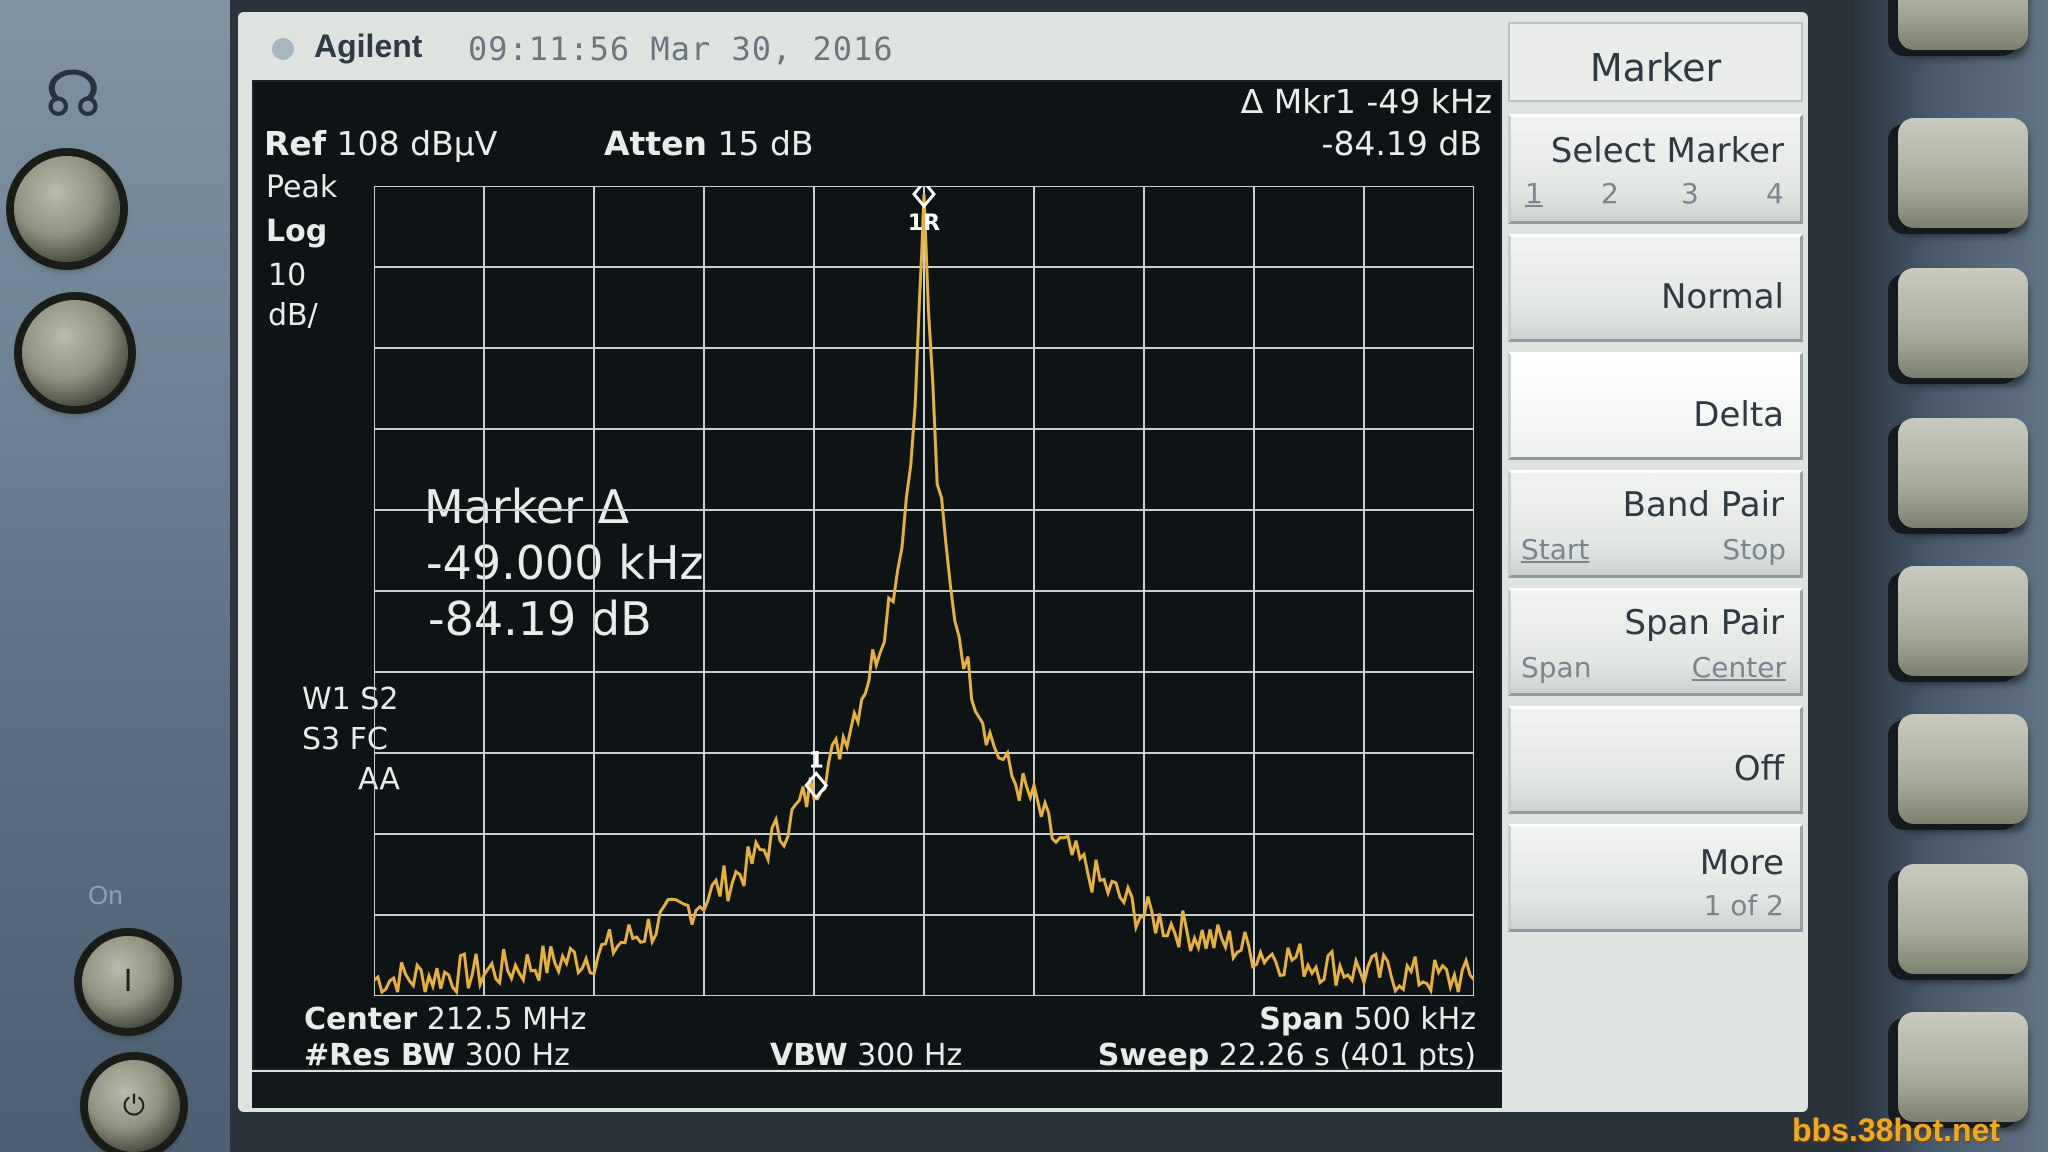 The image size is (2048, 1152). Describe the element at coordinates (1655, 406) in the screenshot. I see `delta-softkey: Delta` at that location.